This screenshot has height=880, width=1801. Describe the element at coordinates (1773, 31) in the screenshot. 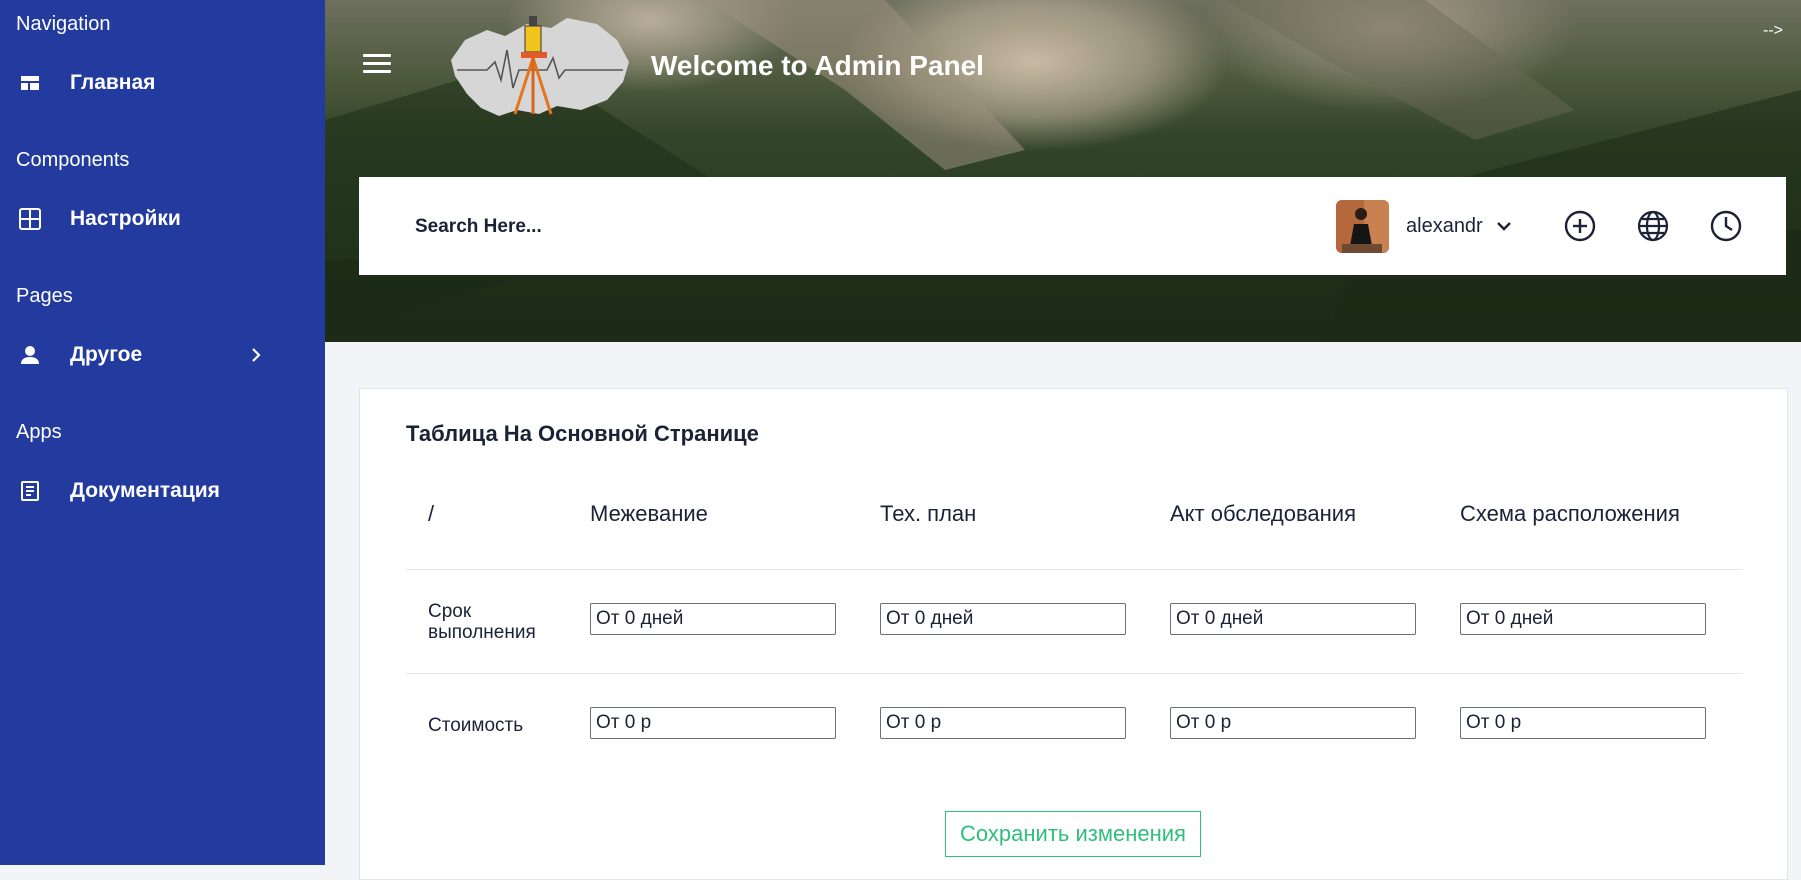

I see `header-arrow-link: -->` at that location.